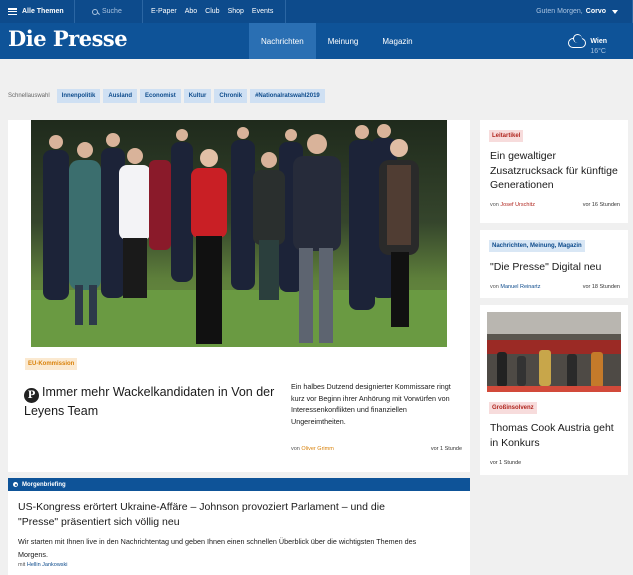 This screenshot has height=575, width=633. What do you see at coordinates (43, 11) in the screenshot?
I see `all-topics-label: Alle Themen` at bounding box center [43, 11].